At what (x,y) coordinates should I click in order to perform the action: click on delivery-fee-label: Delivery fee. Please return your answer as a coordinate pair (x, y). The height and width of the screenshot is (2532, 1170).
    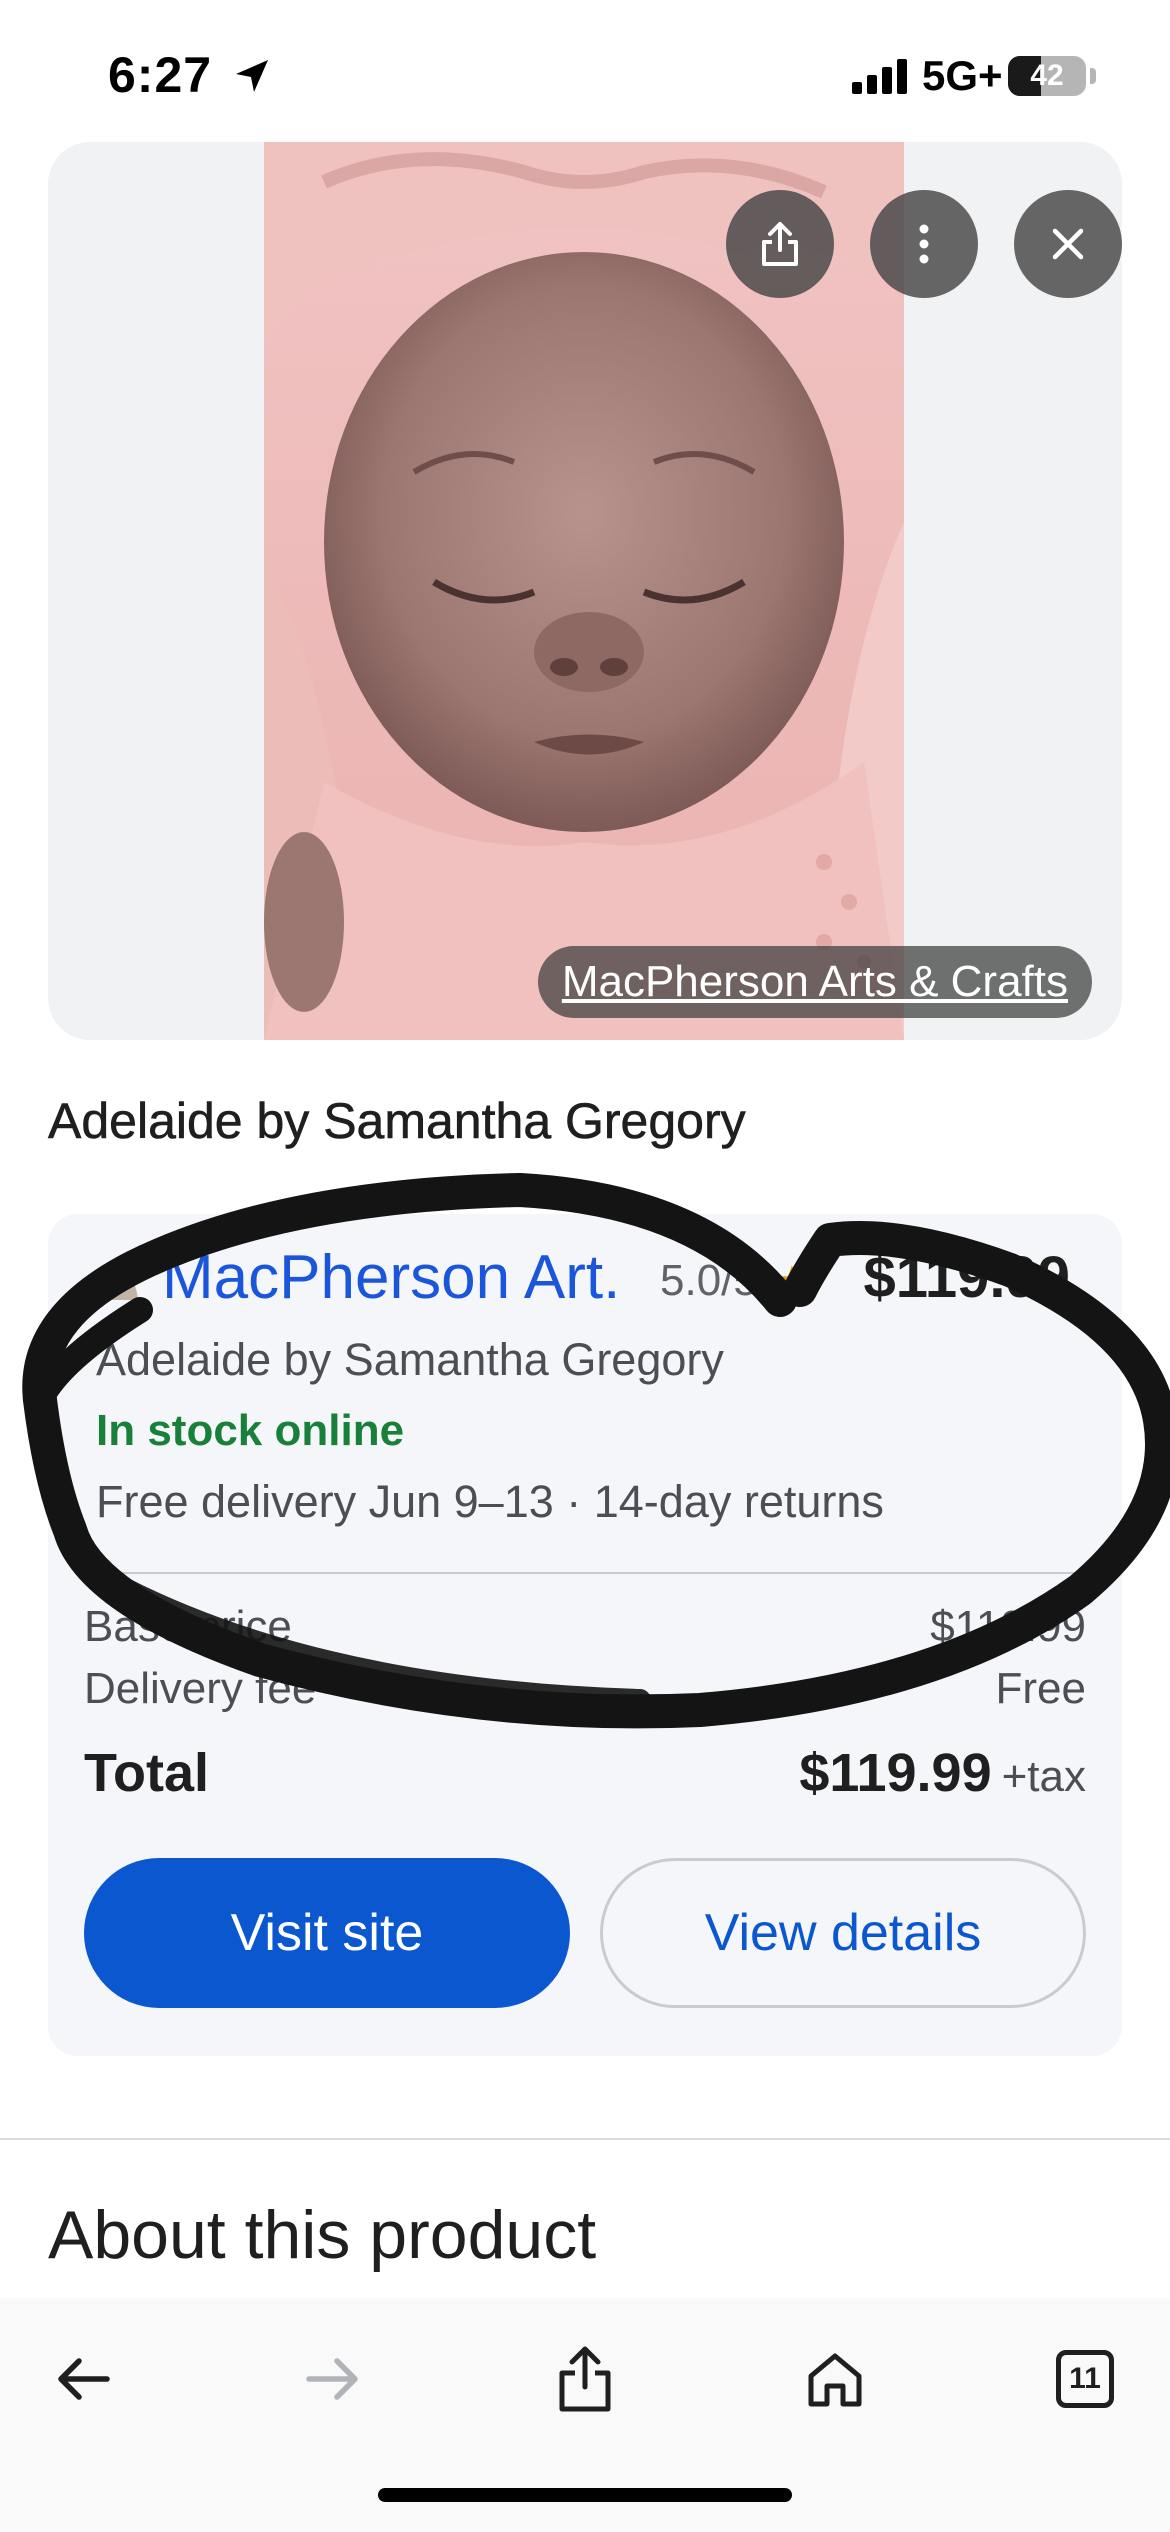
    Looking at the image, I should click on (200, 1688).